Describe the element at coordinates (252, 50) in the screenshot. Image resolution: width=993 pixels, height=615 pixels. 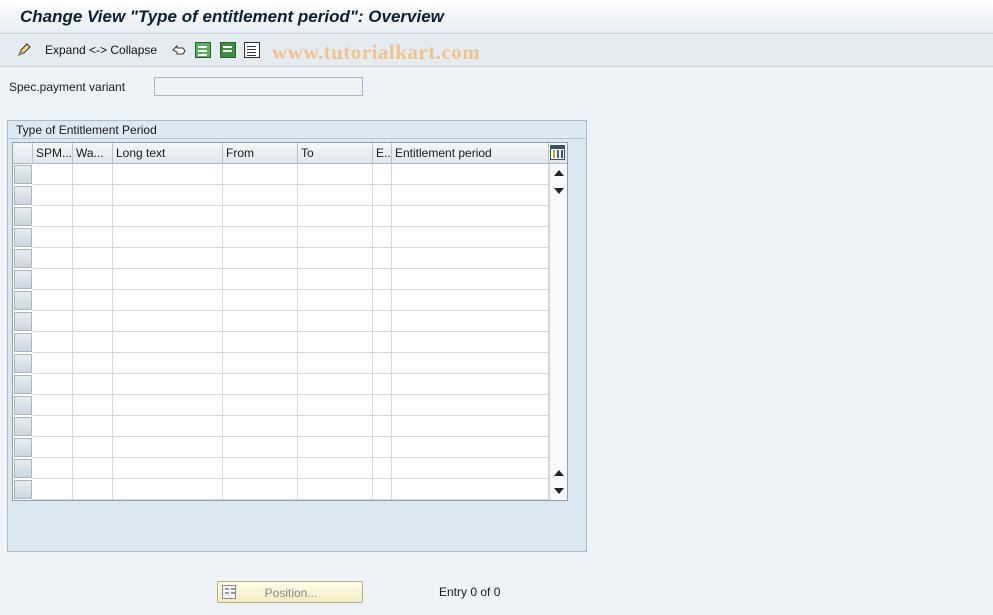
I see `deselect-all-button` at that location.